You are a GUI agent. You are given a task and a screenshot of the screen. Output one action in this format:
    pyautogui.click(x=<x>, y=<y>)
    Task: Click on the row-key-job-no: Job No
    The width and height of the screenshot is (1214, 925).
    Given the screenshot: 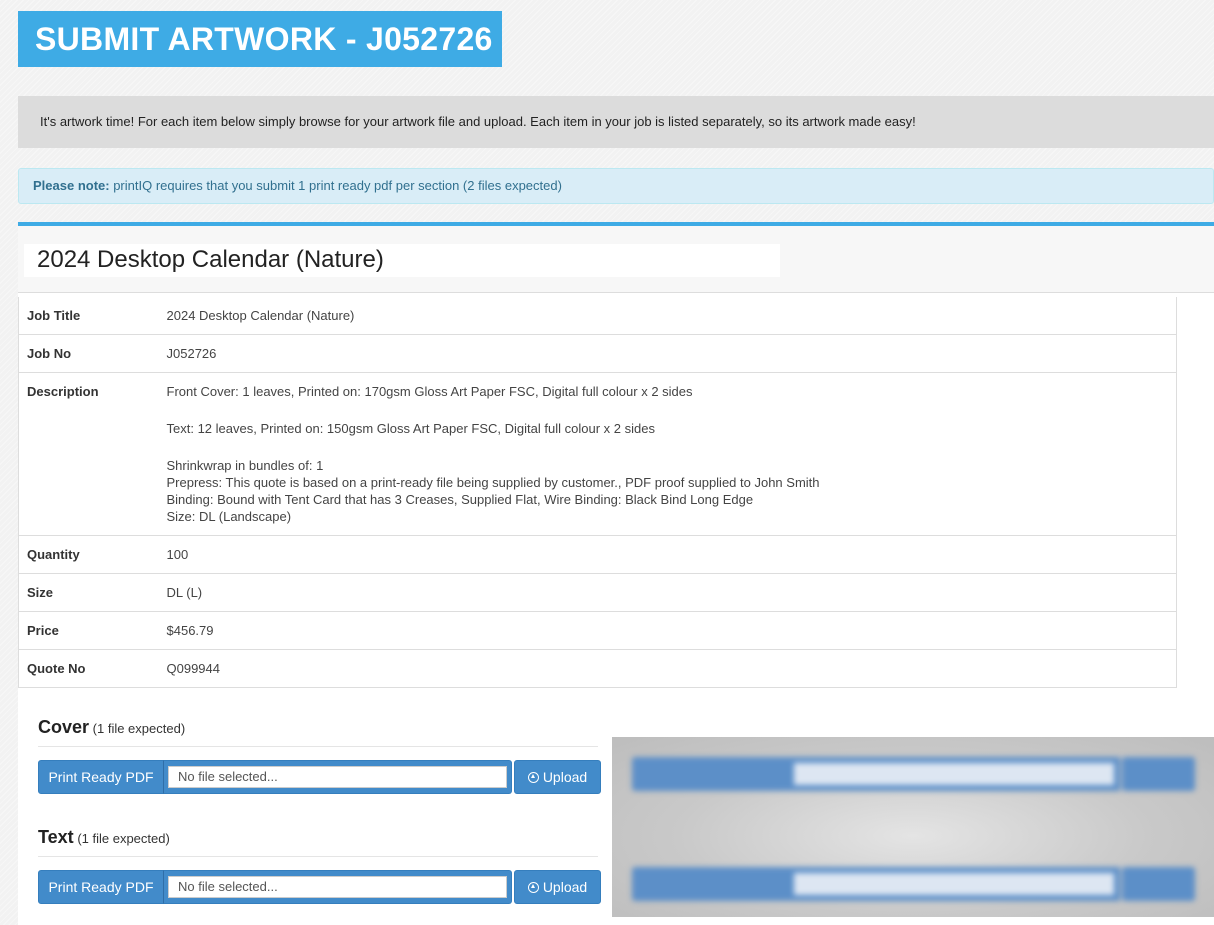 What is the action you would take?
    pyautogui.click(x=88, y=353)
    